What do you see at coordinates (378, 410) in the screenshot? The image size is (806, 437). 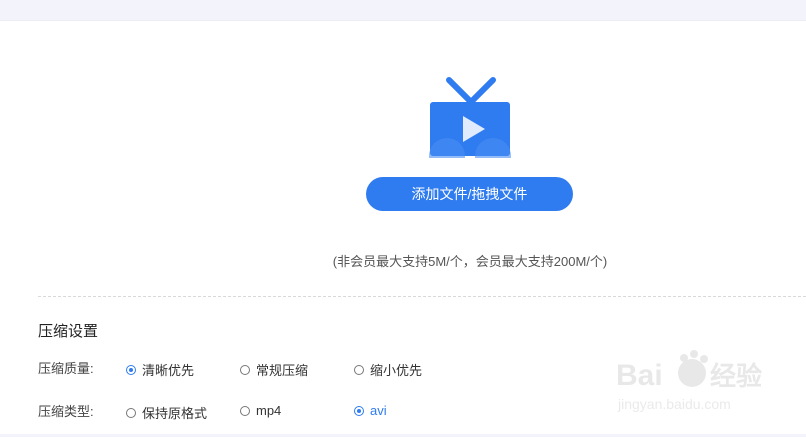 I see `option-label: avi` at bounding box center [378, 410].